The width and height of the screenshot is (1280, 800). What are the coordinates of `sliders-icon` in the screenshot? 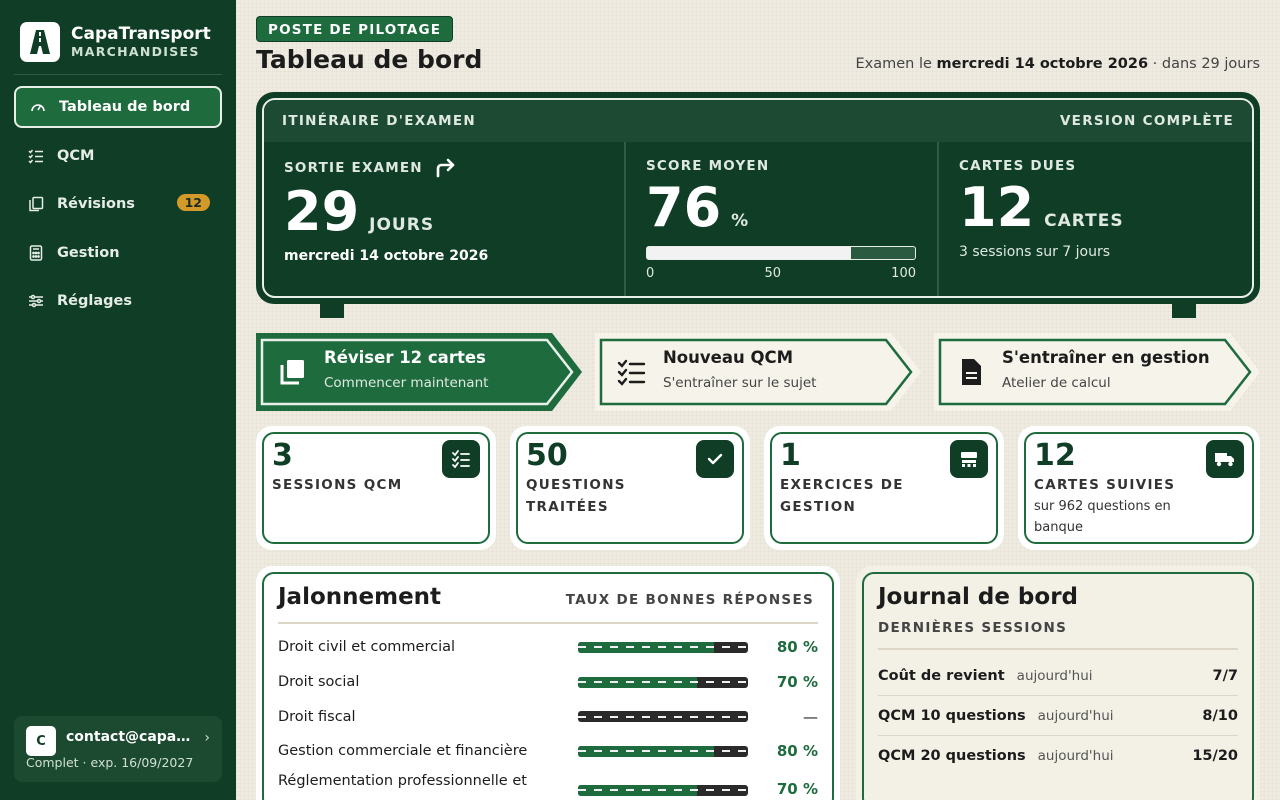 It's located at (36, 301).